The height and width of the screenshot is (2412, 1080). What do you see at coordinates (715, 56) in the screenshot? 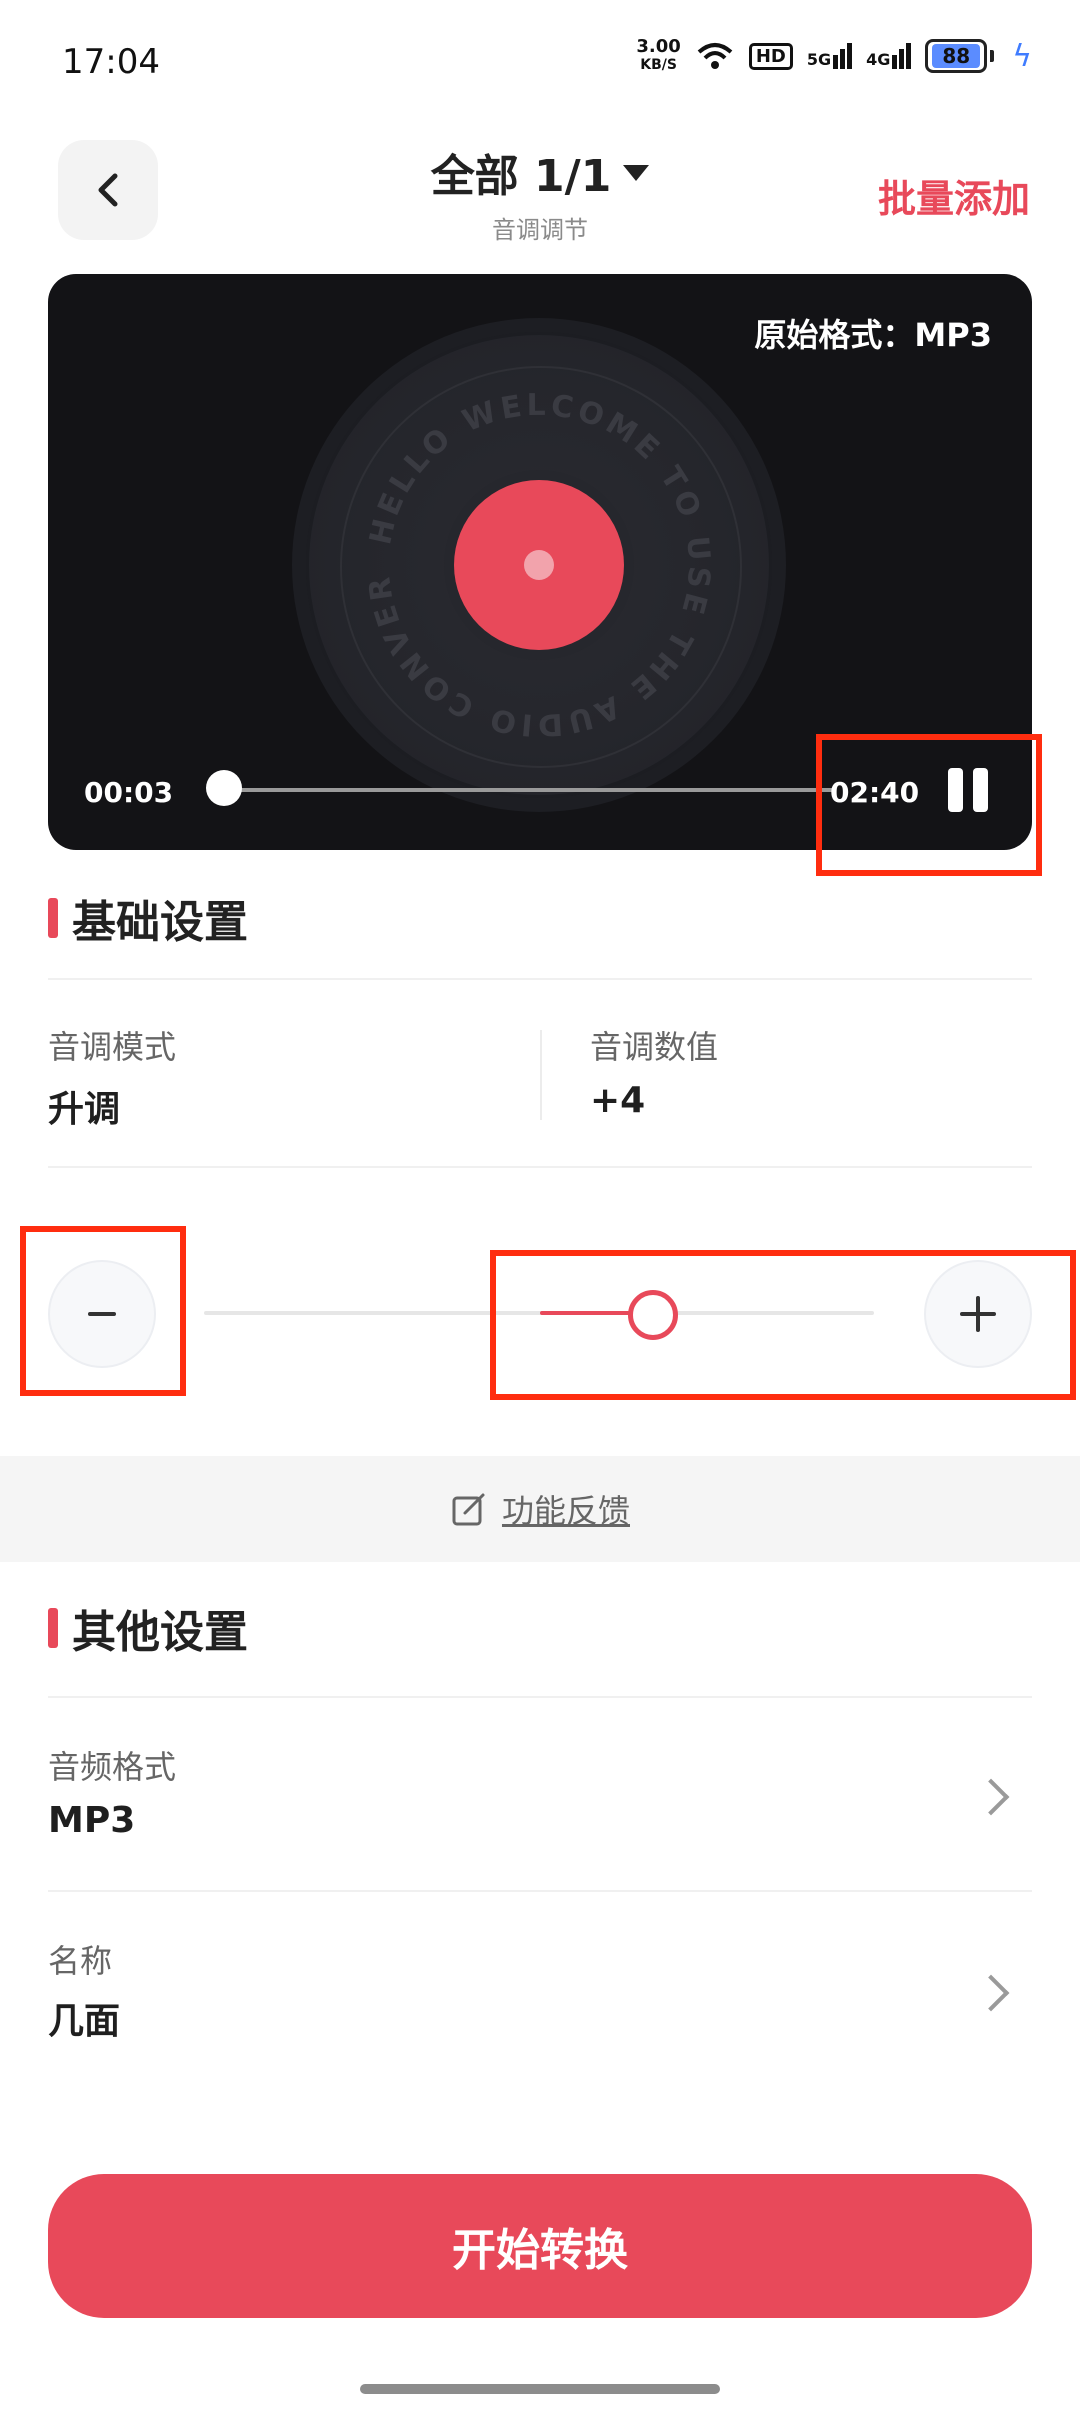
I see `wifi-icon` at bounding box center [715, 56].